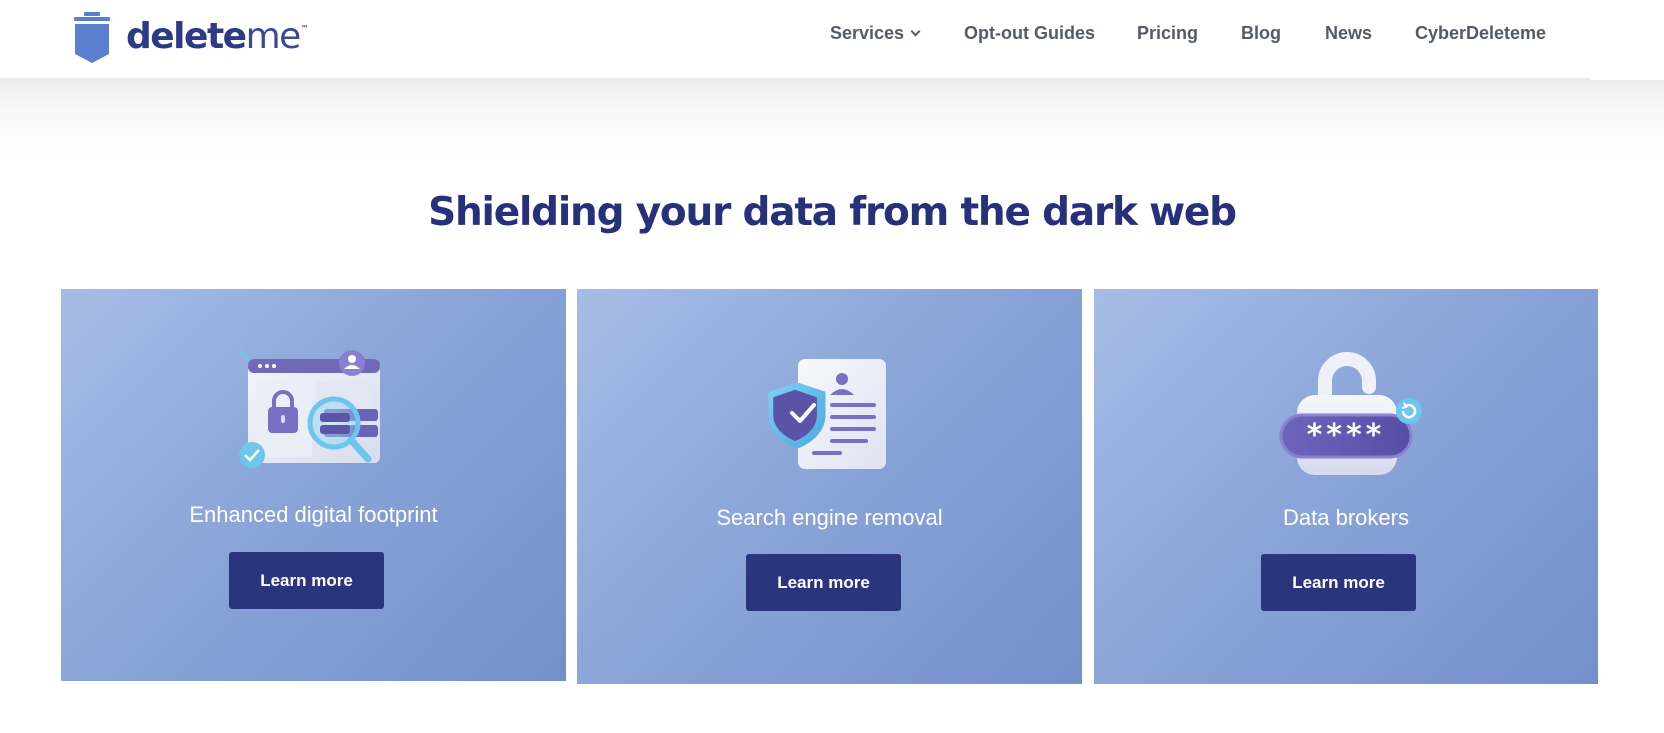 The image size is (1664, 733). What do you see at coordinates (1167, 33) in the screenshot?
I see `nav-pricing: Pricing` at bounding box center [1167, 33].